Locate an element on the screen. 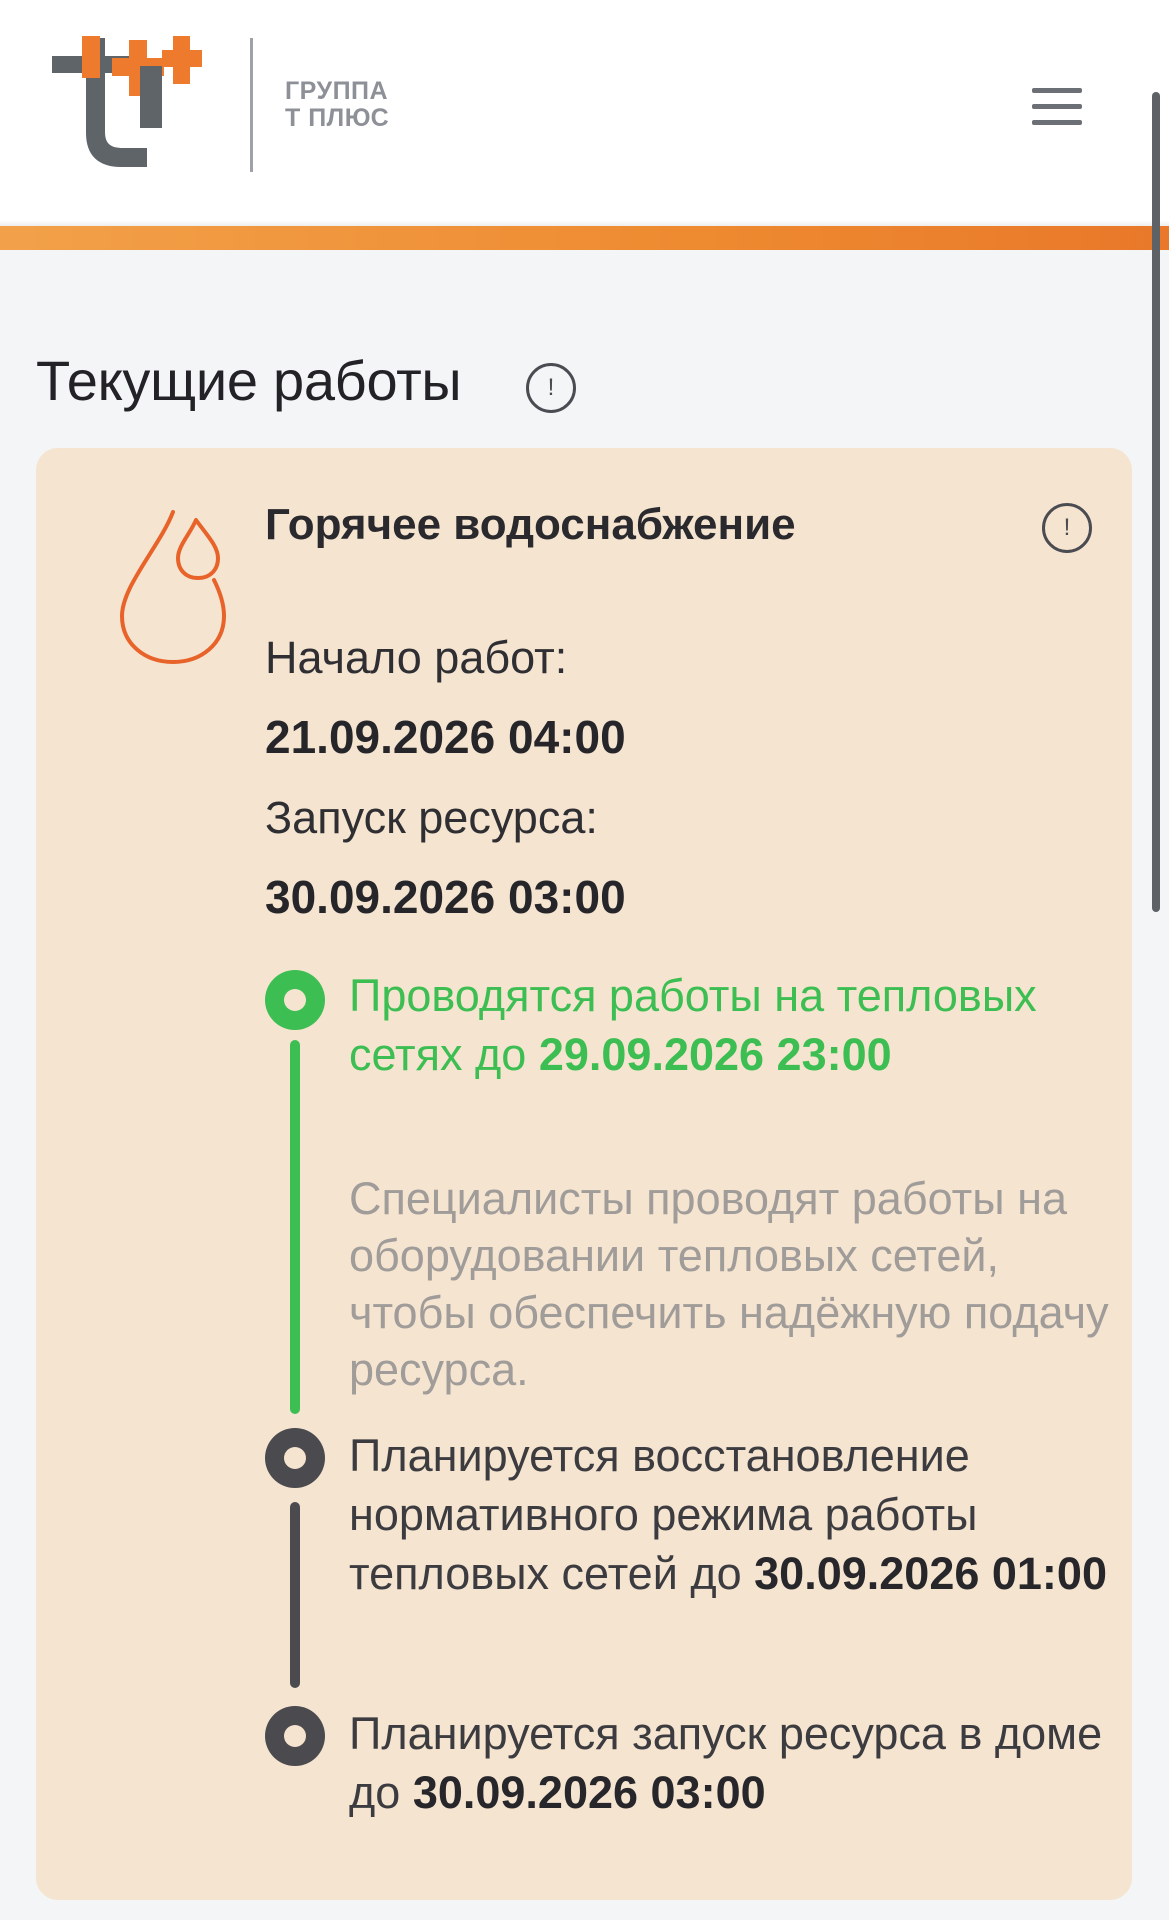 Image resolution: width=1169 pixels, height=1920 pixels. menu-icon is located at coordinates (1057, 108).